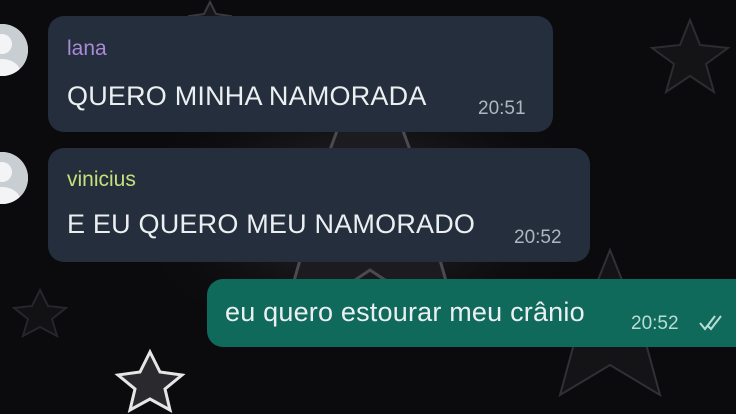 This screenshot has height=414, width=736. I want to click on message-bubble-outgoing: eu quero estourar meu crânio 20:52, so click(471, 313).